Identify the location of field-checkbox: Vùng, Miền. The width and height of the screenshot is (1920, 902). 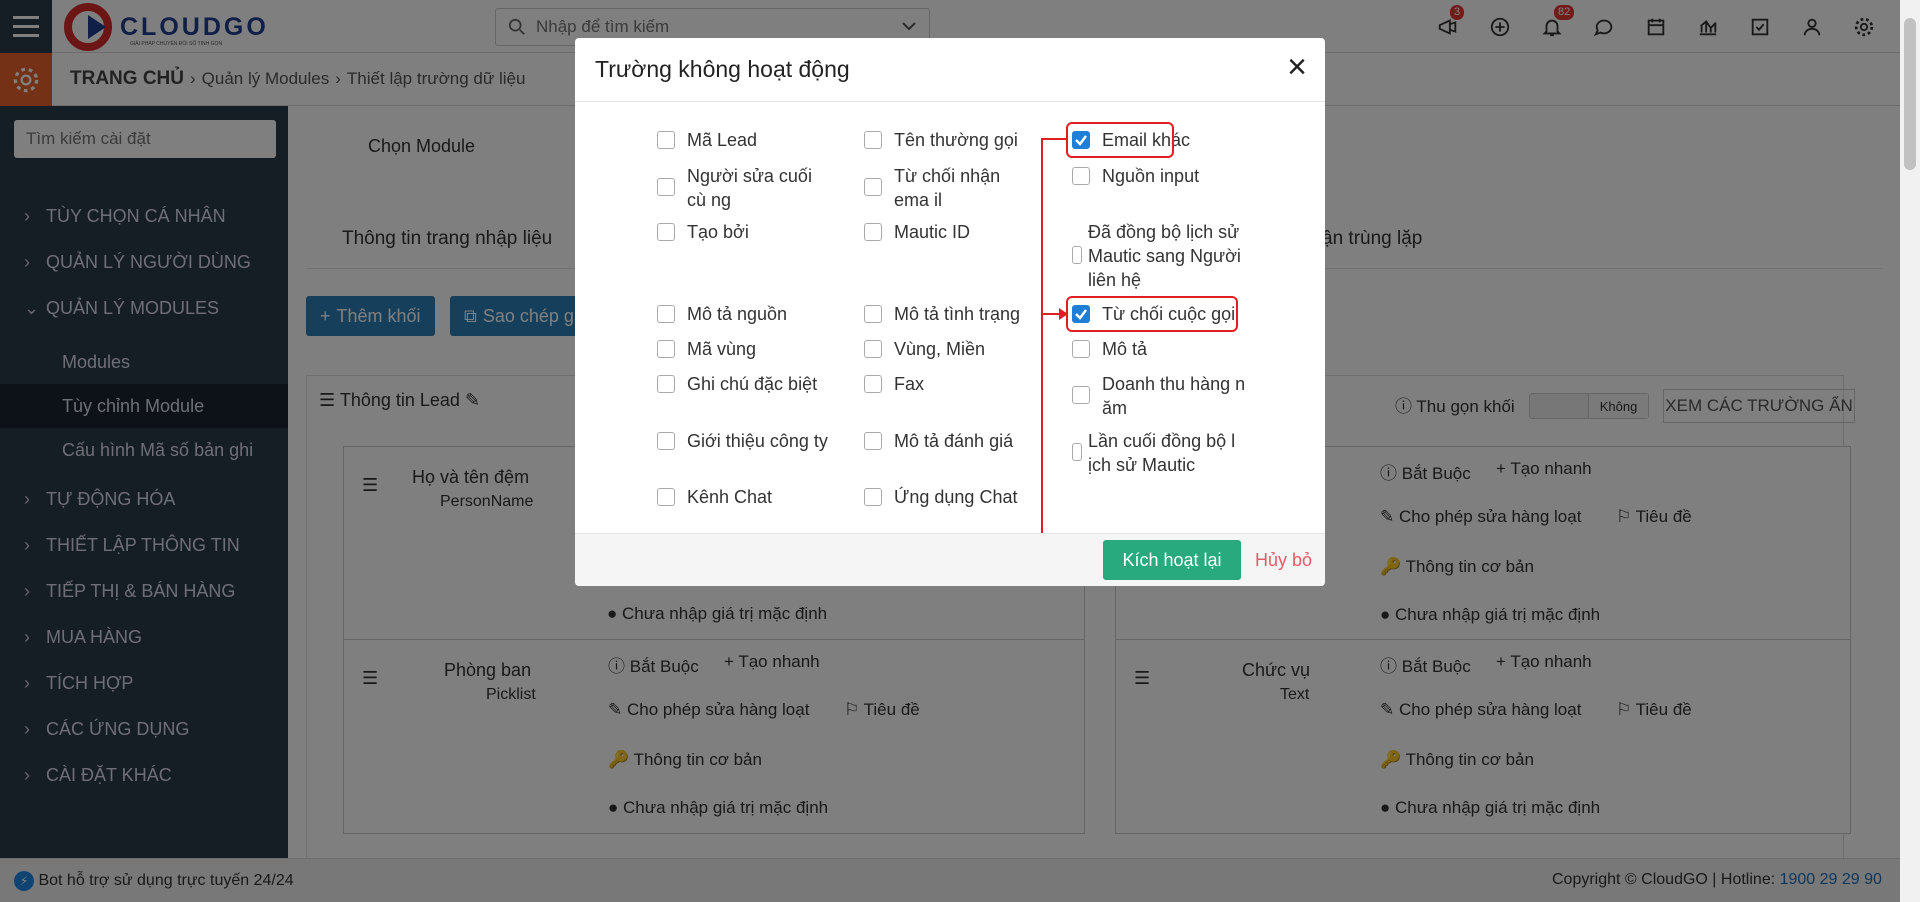
(924, 349).